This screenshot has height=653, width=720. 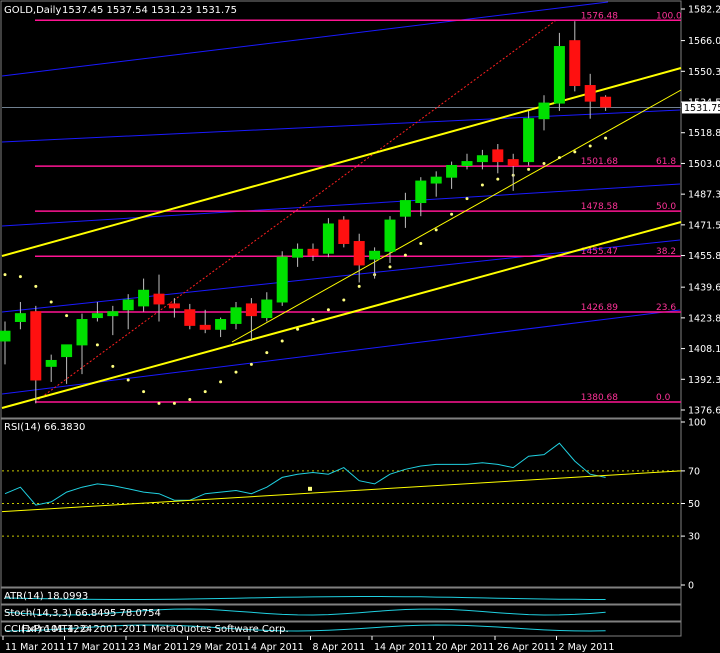 I want to click on fib-price-label: 1380.68, so click(x=599, y=398).